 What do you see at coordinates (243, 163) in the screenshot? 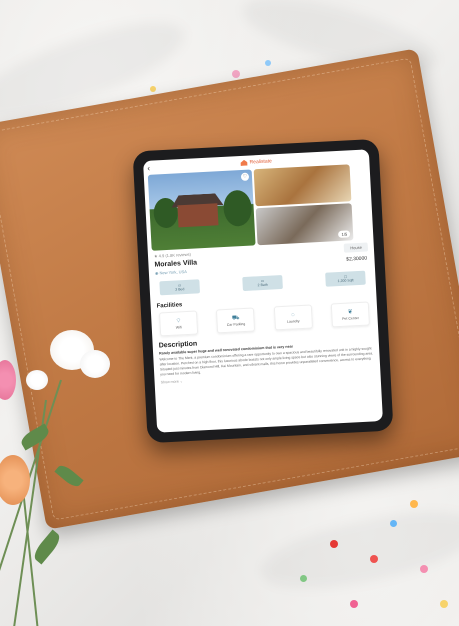
I see `house-logo-icon` at bounding box center [243, 163].